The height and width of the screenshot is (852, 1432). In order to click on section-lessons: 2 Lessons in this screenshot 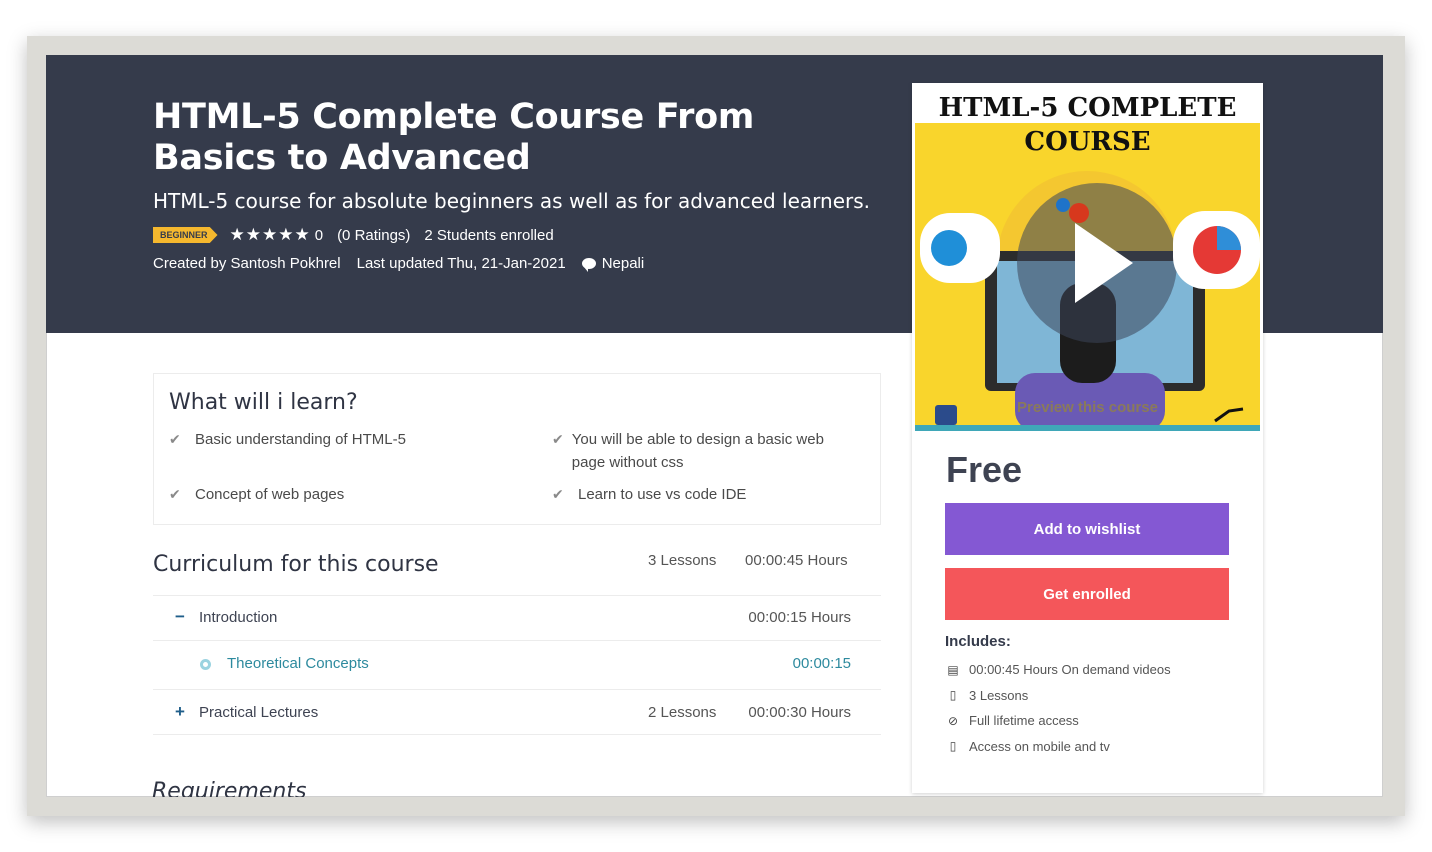, I will do `click(682, 712)`.